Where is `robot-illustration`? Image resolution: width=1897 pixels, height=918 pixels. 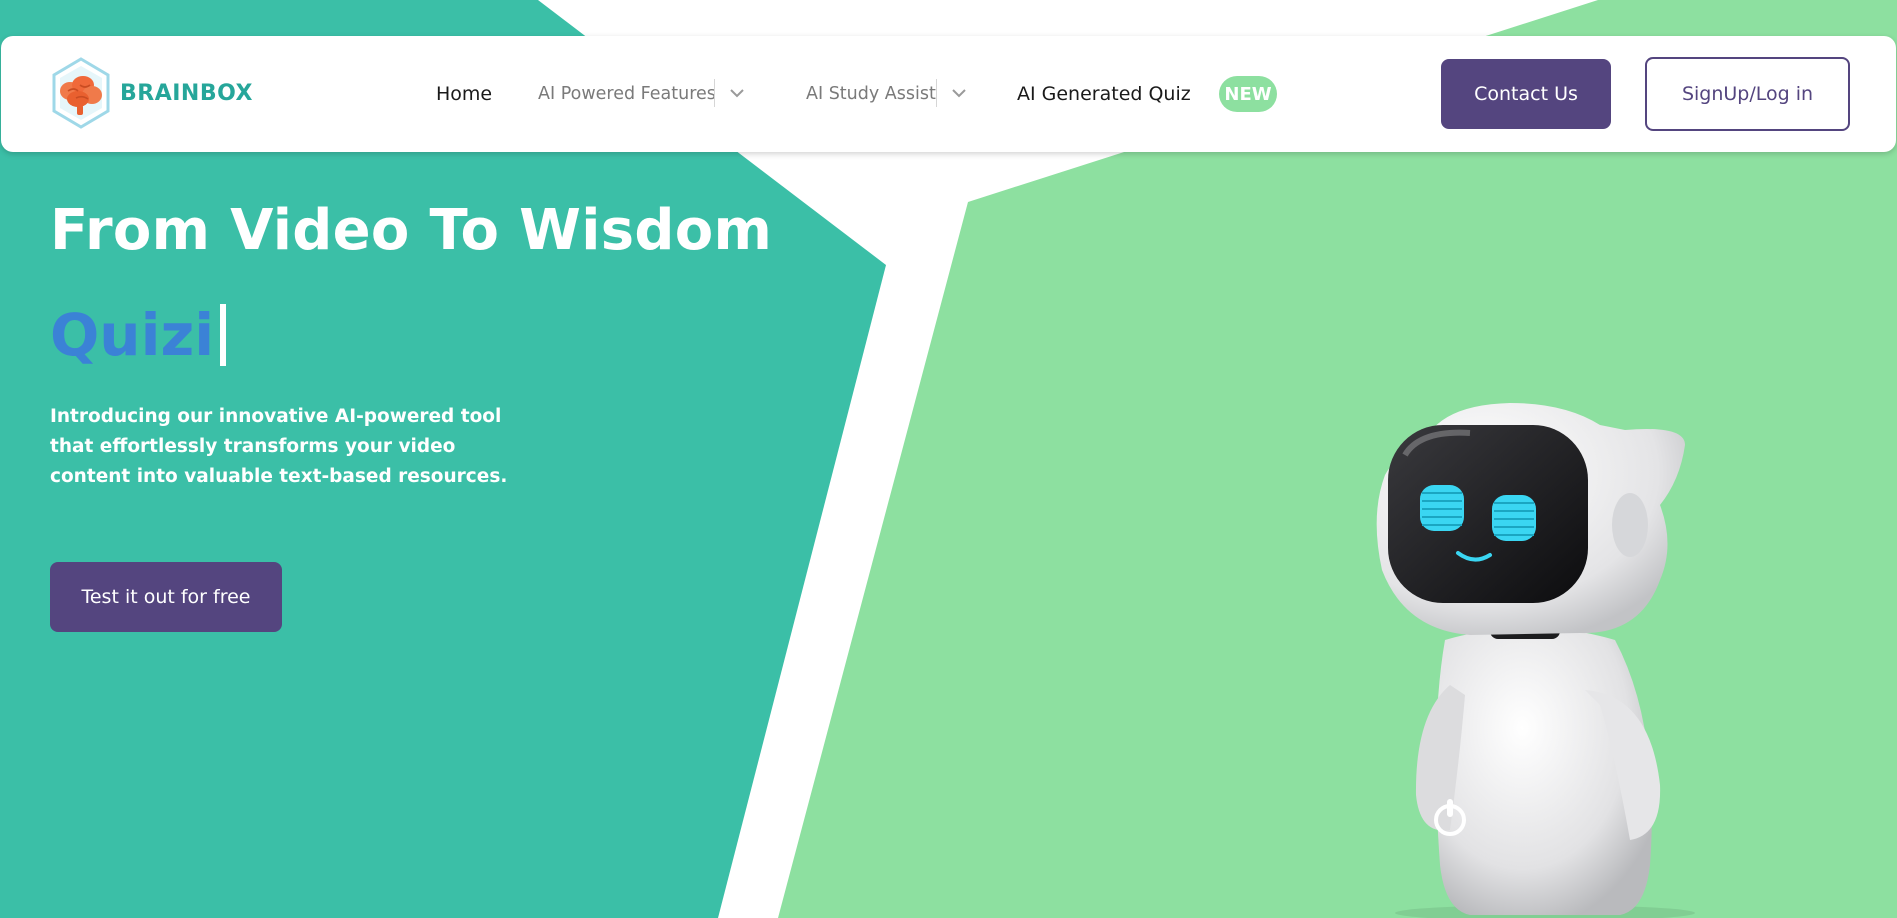
robot-illustration is located at coordinates (1535, 660).